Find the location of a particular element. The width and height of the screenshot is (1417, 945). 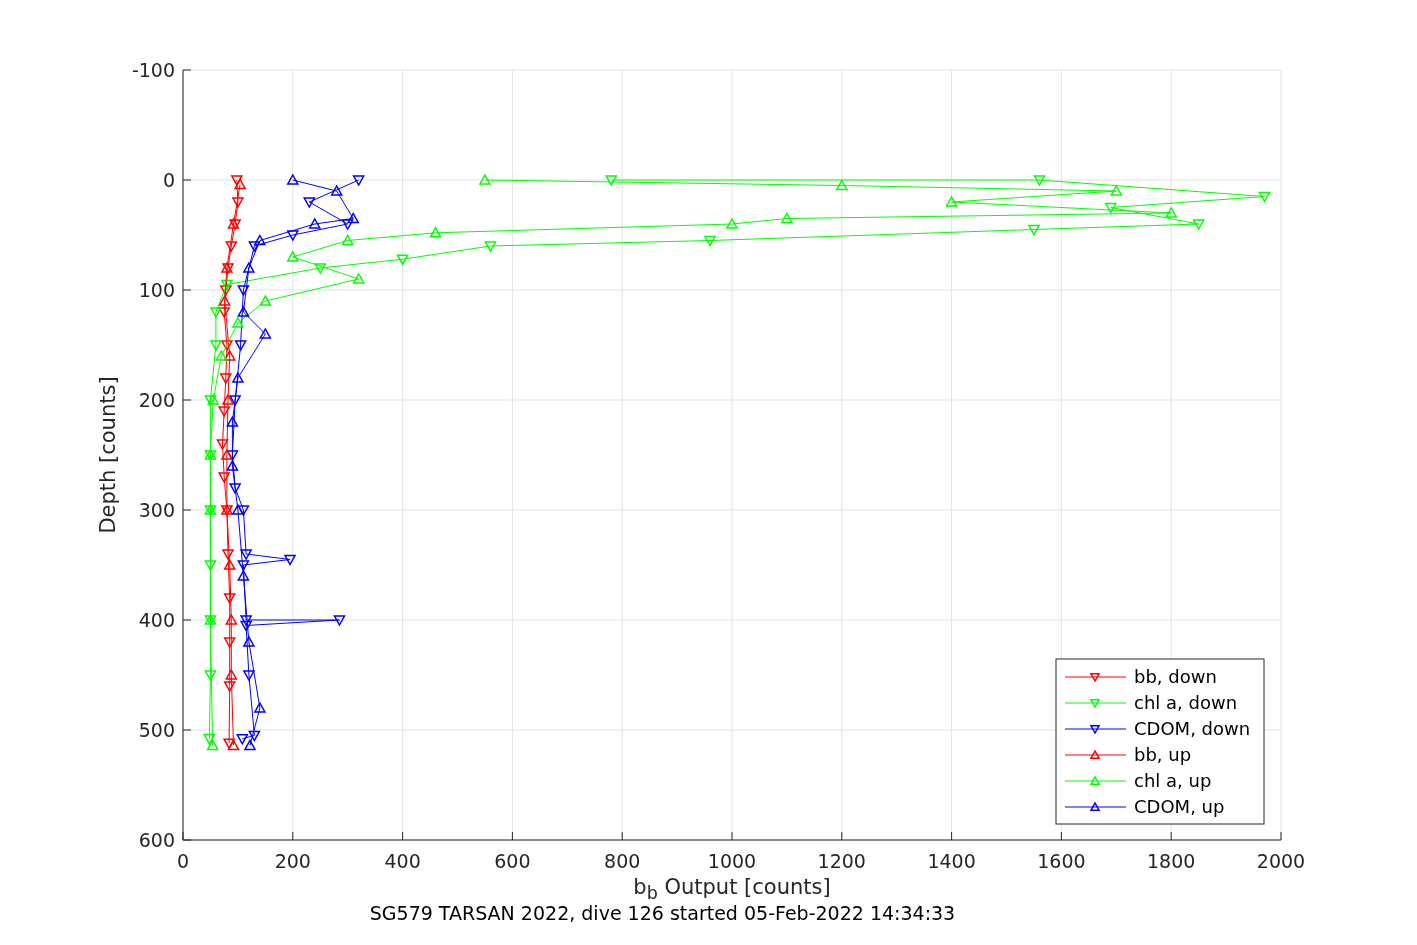

x-axis-label: b$_{b}$ Output [counts] is located at coordinates (732, 888).